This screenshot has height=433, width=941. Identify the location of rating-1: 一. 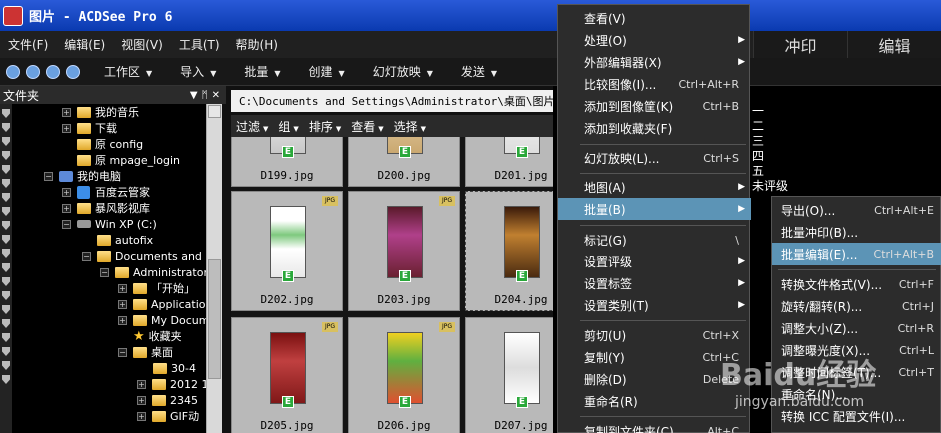
(770, 111).